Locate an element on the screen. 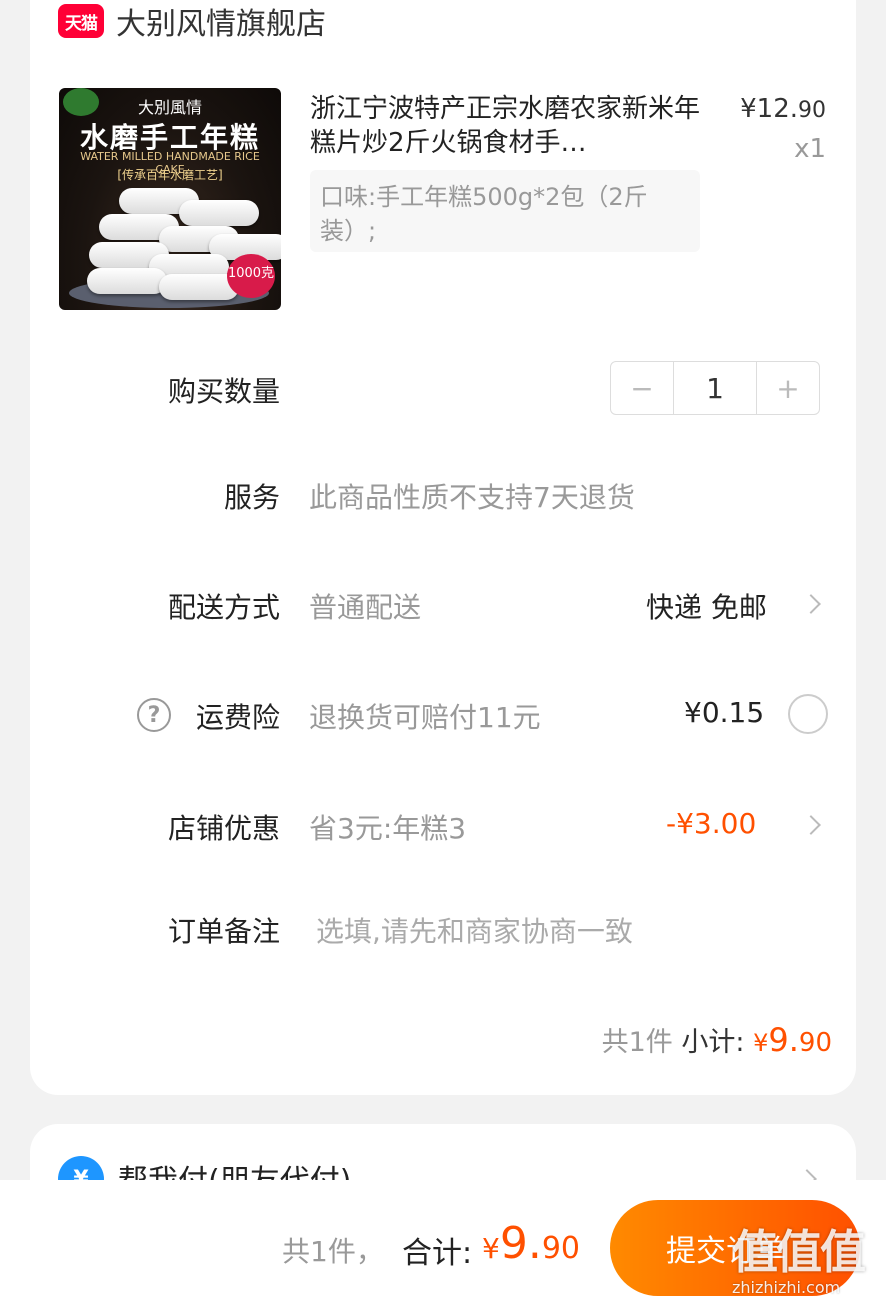 This screenshot has height=1304, width=886. total-main: 9. is located at coordinates (520, 1243).